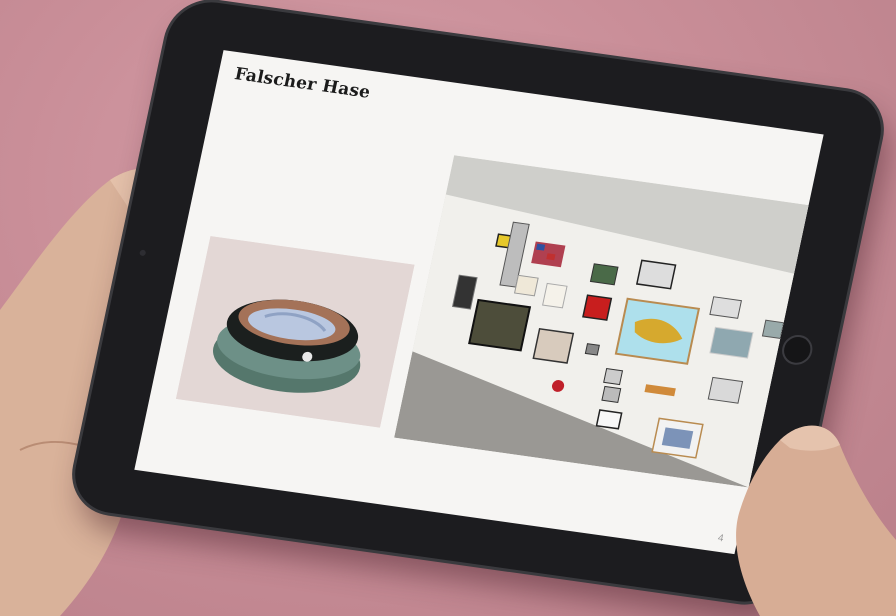 This screenshot has height=616, width=896. Describe the element at coordinates (302, 83) in the screenshot. I see `page-title: Falscher Hase` at that location.